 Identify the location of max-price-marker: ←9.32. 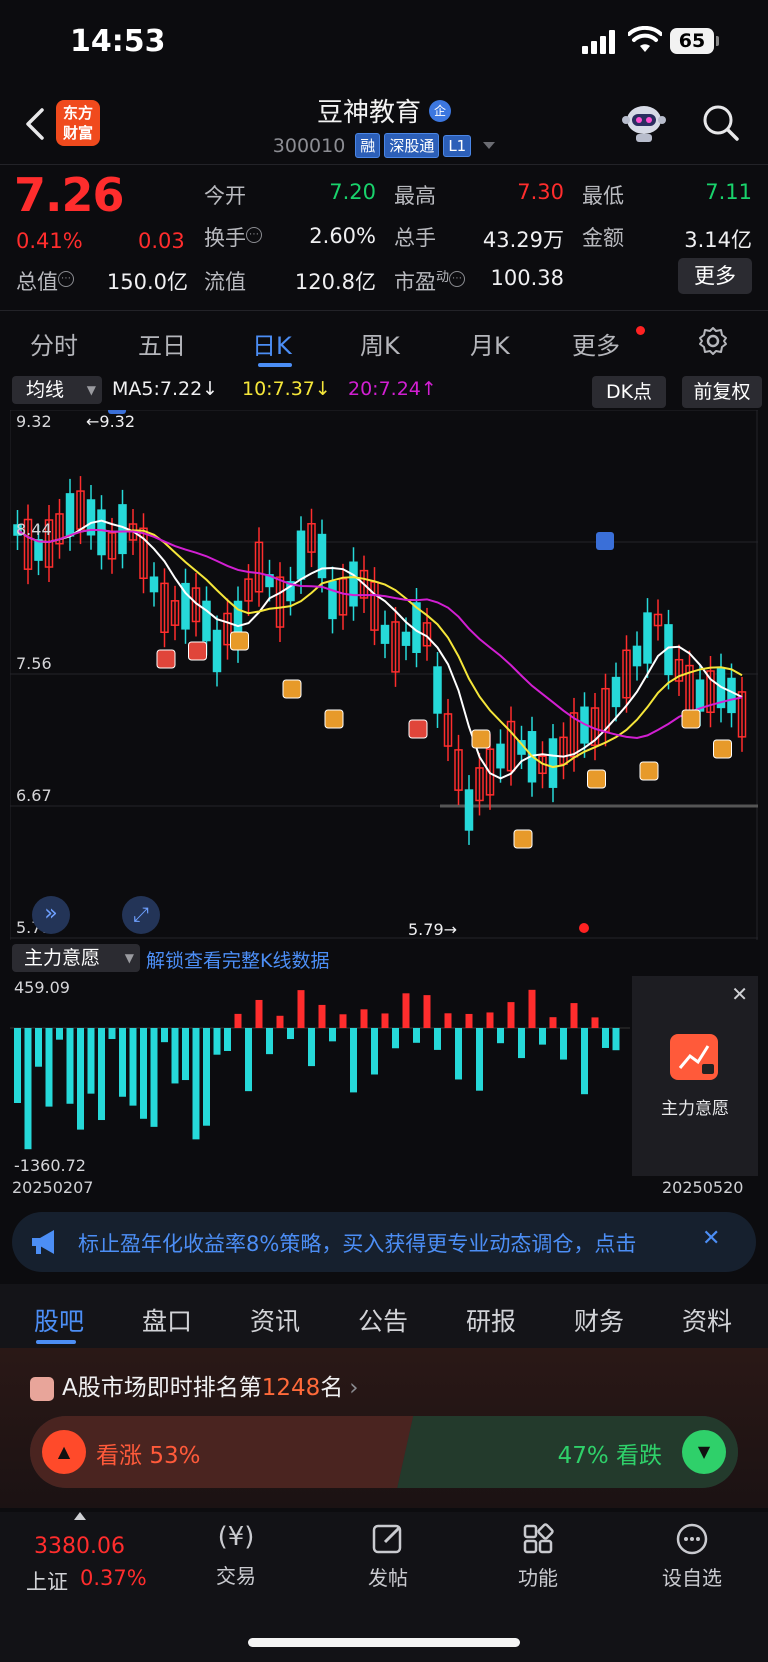
(111, 421).